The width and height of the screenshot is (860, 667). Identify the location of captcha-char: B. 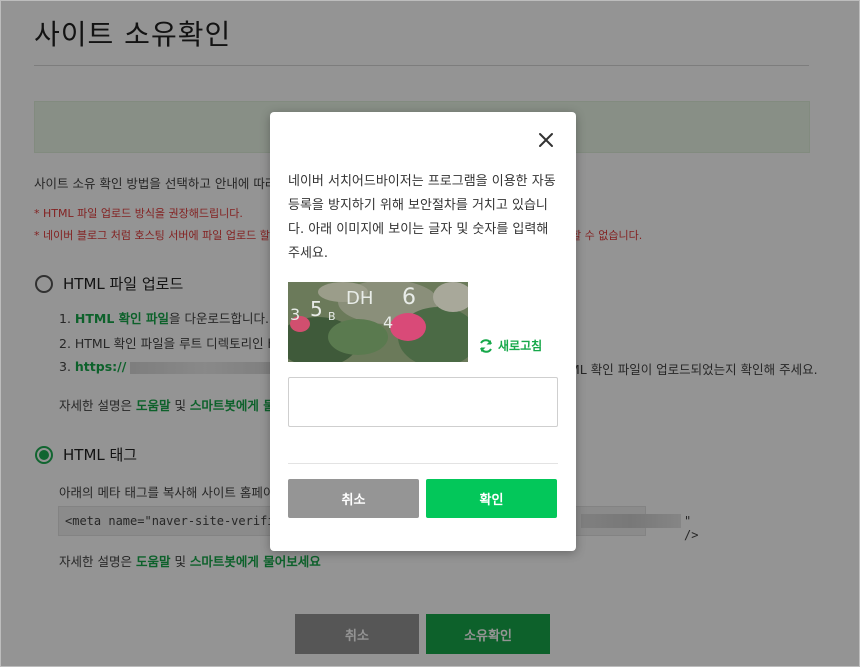
(332, 316).